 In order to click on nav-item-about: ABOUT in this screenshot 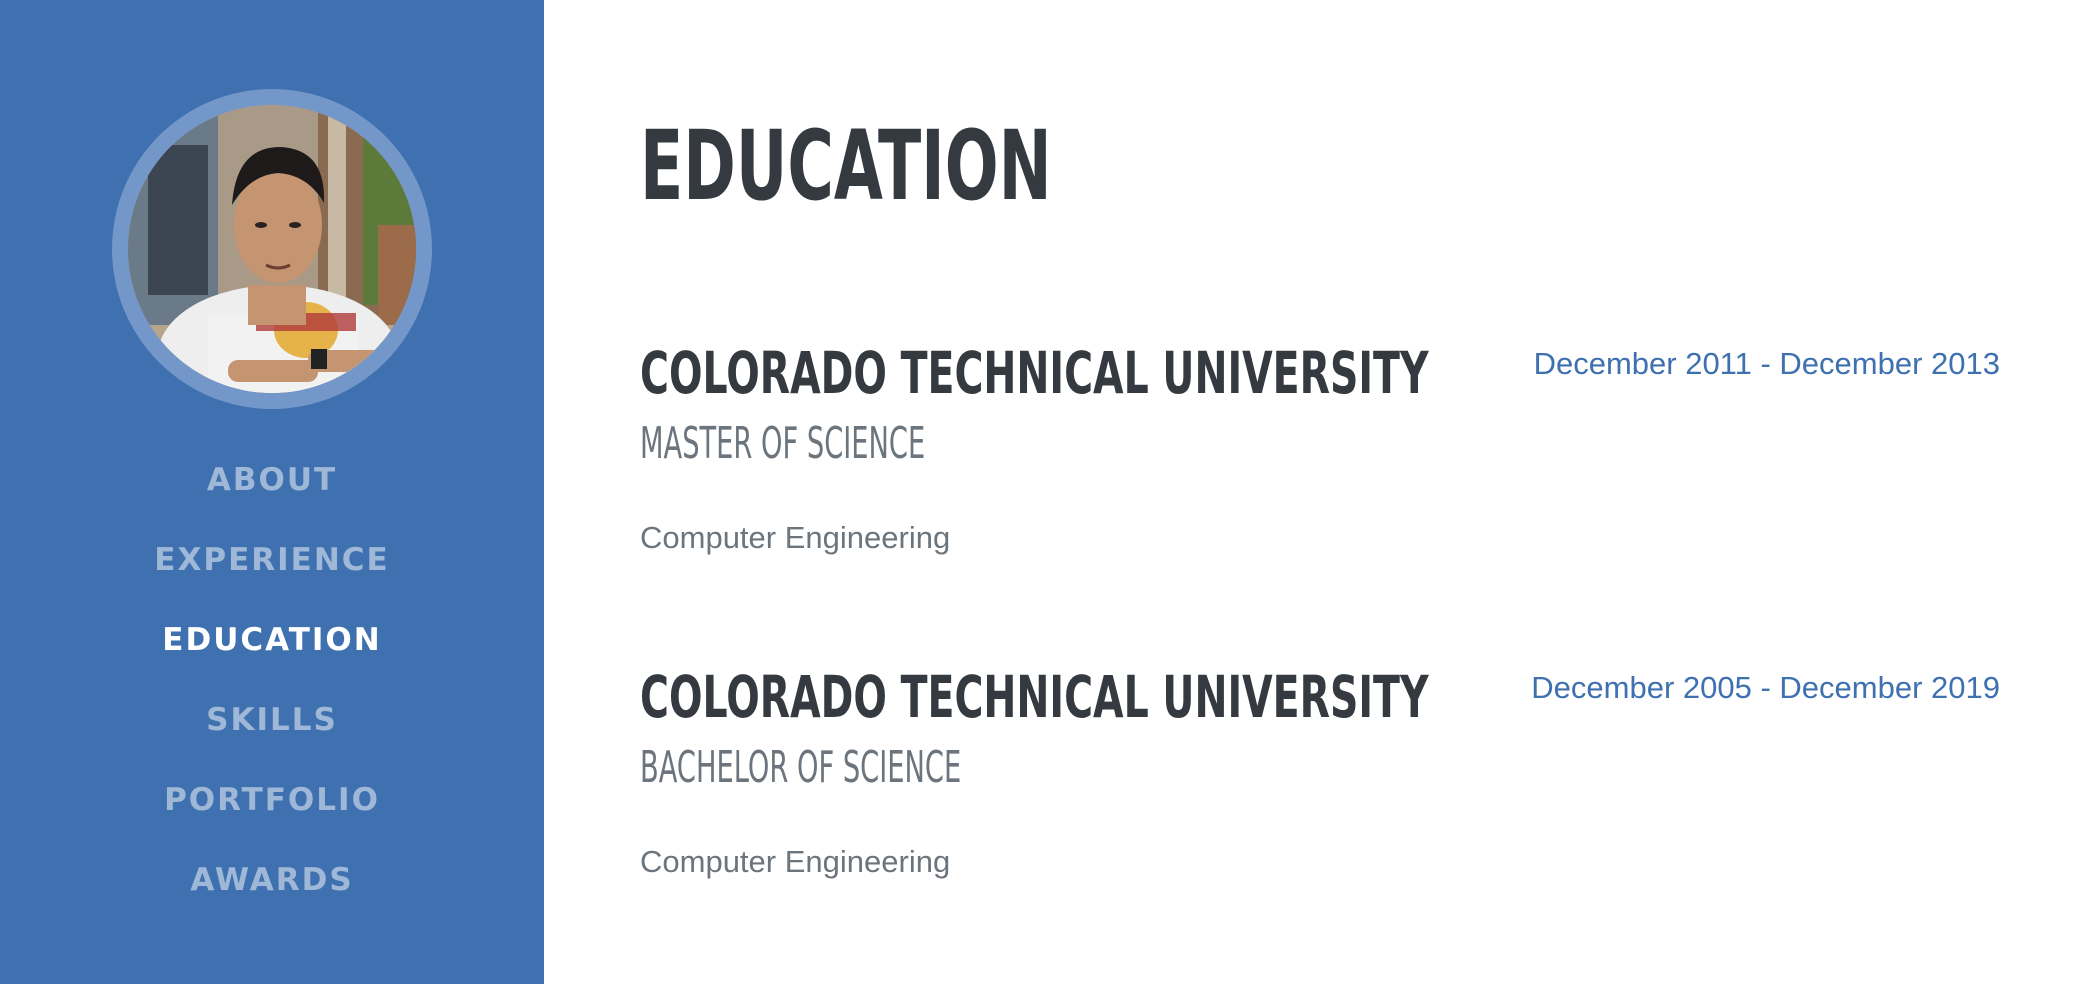, I will do `click(272, 480)`.